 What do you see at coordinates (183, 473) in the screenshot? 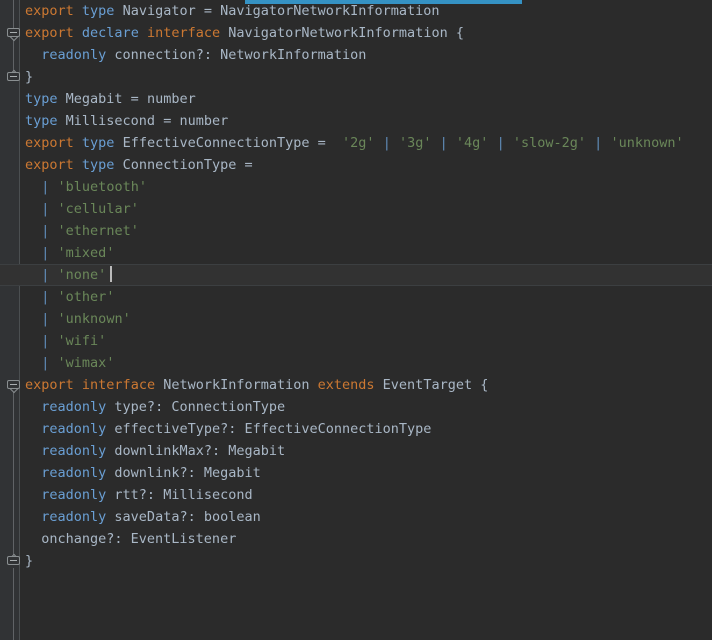
I see `code-token: downlink?: Megabit` at bounding box center [183, 473].